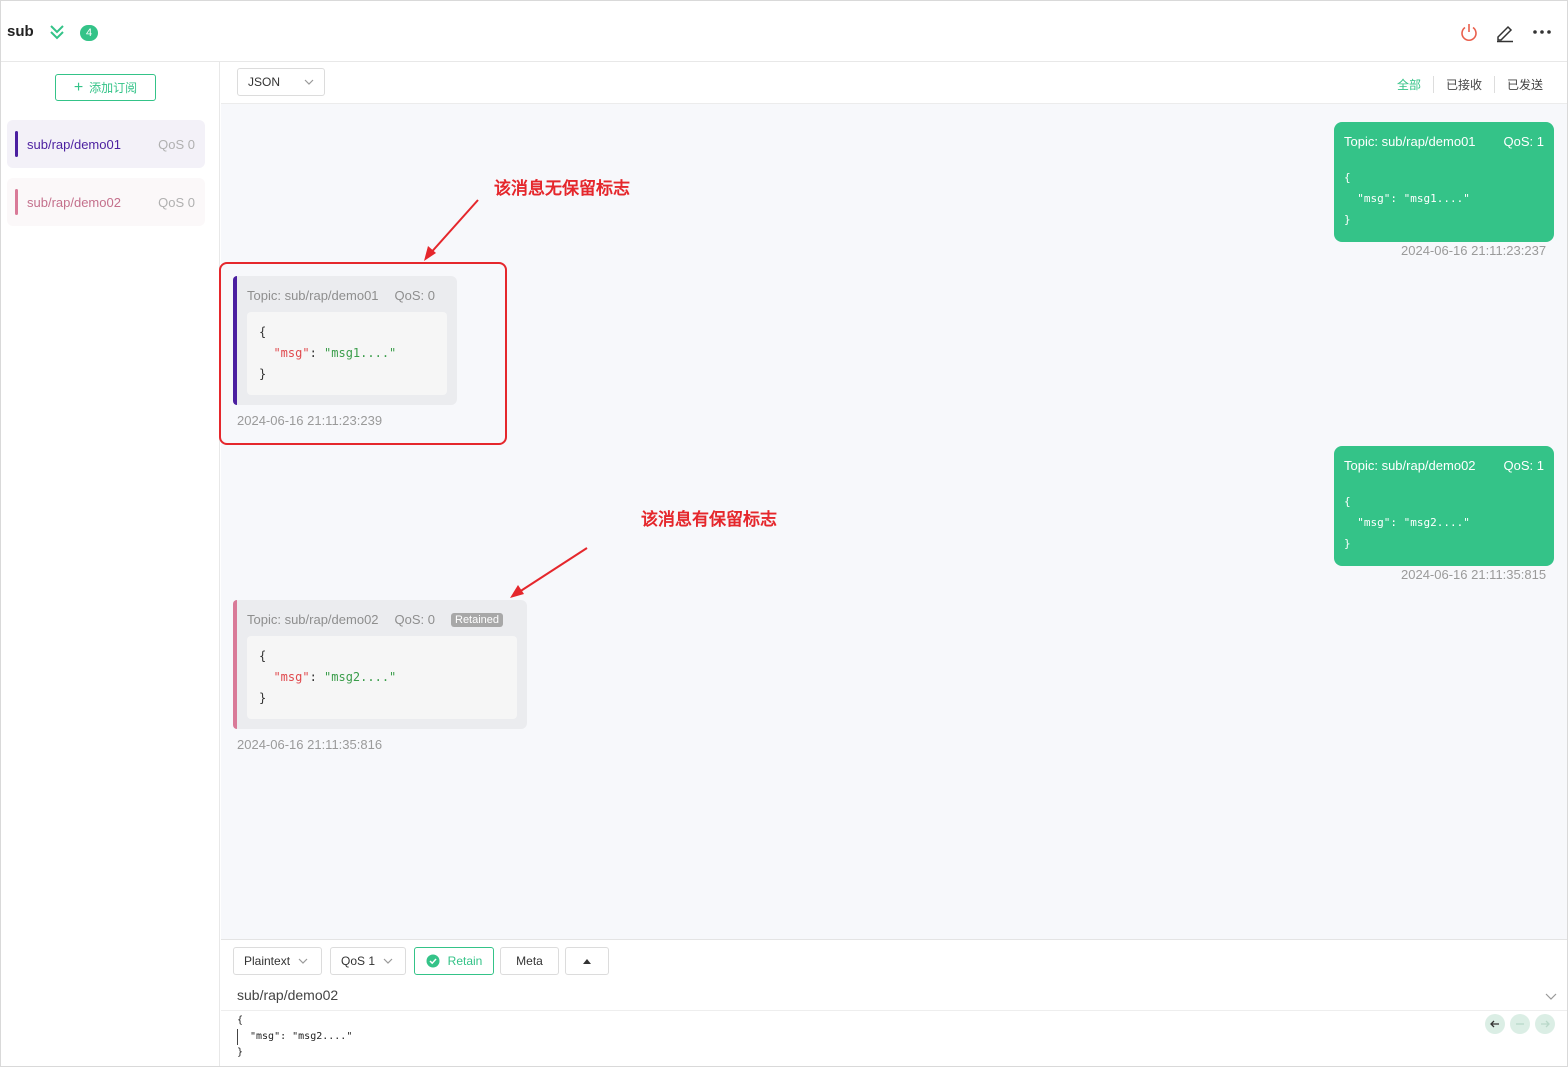 This screenshot has height=1067, width=1568. Describe the element at coordinates (267, 961) in the screenshot. I see `payload-type-value: Plaintext` at that location.